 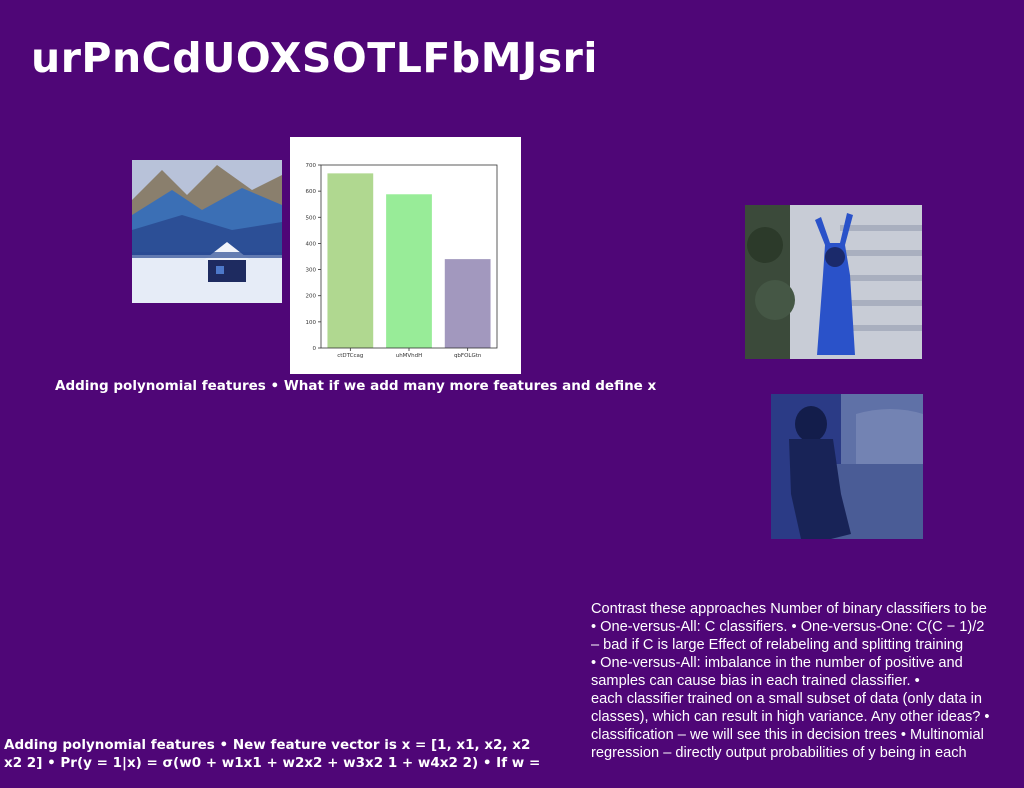 What do you see at coordinates (207, 231) in the screenshot?
I see `snowy-cabin-image` at bounding box center [207, 231].